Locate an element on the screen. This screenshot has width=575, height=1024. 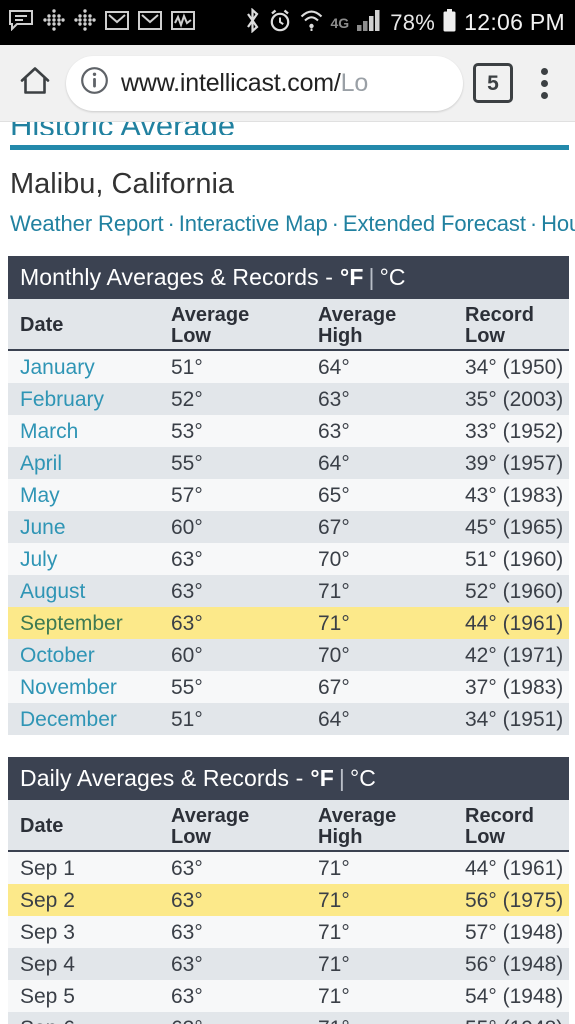
monthly-row-date: April is located at coordinates (41, 463).